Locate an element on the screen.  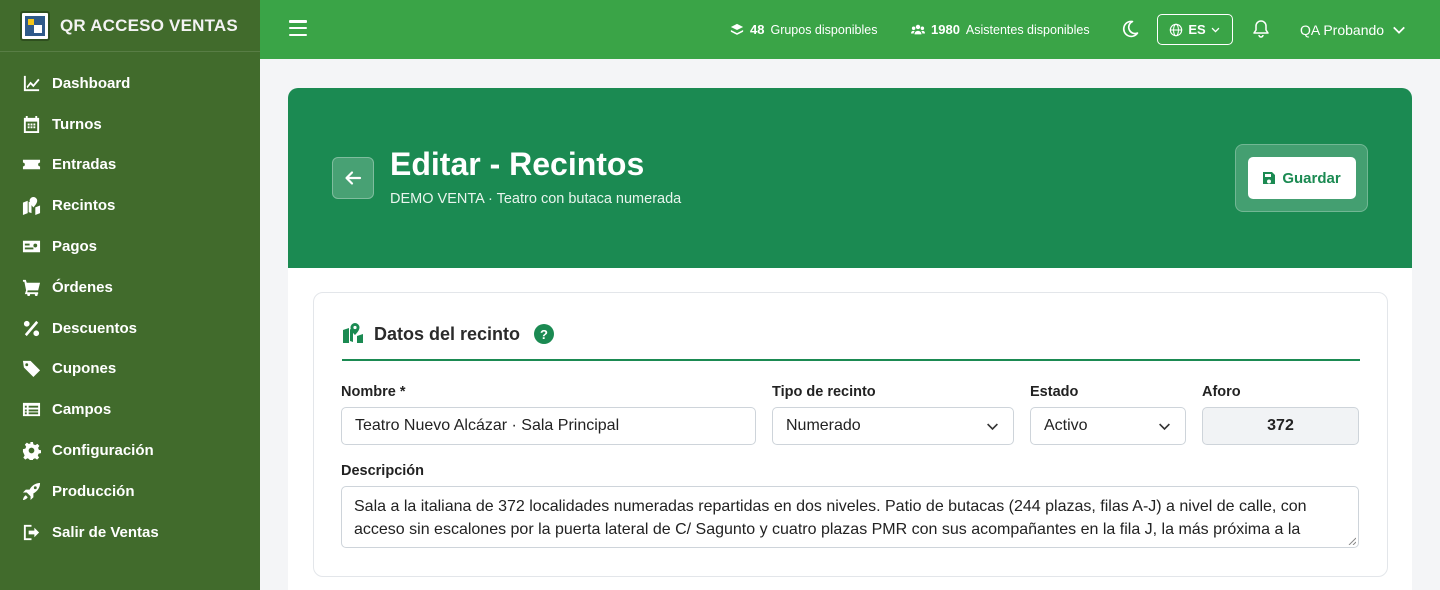
description-label: Descripción is located at coordinates (382, 471).